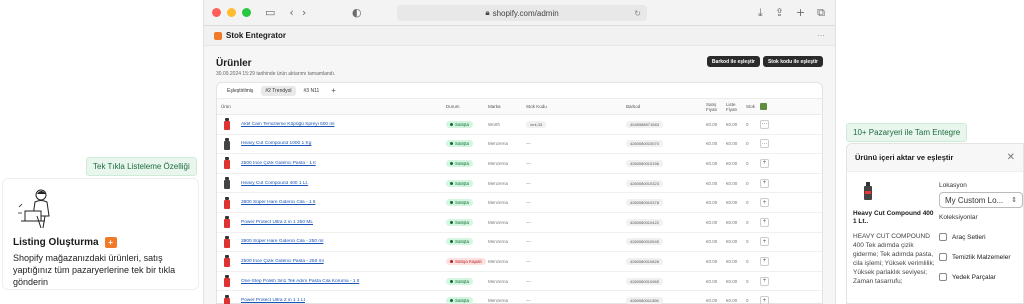 Image resolution: width=1024 pixels, height=304 pixels. I want to click on barcode-cell: 4260080010323, so click(644, 183).